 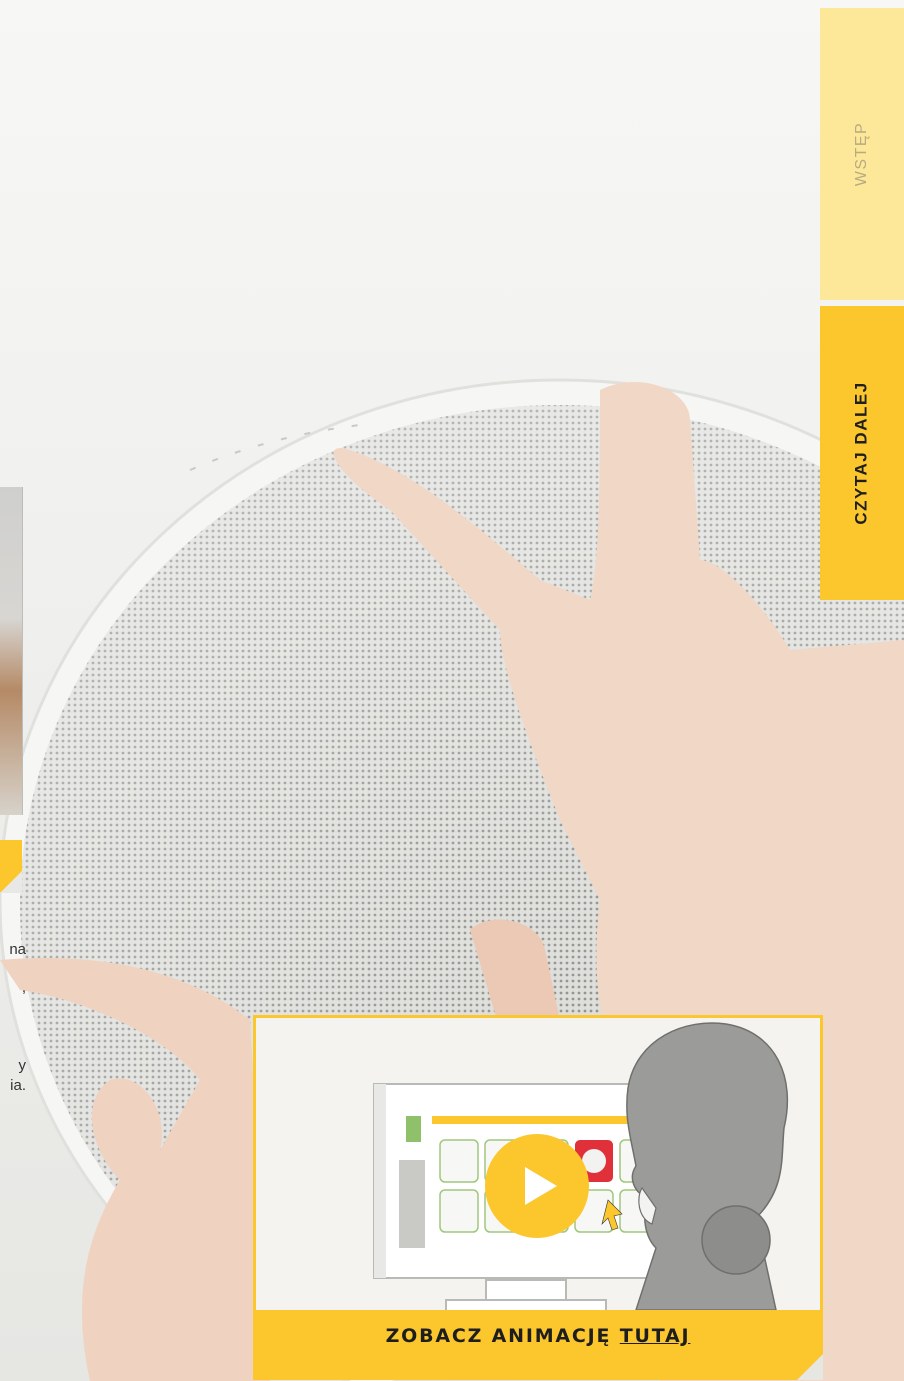 I want to click on side-thumbnail-tag, so click(x=11, y=866).